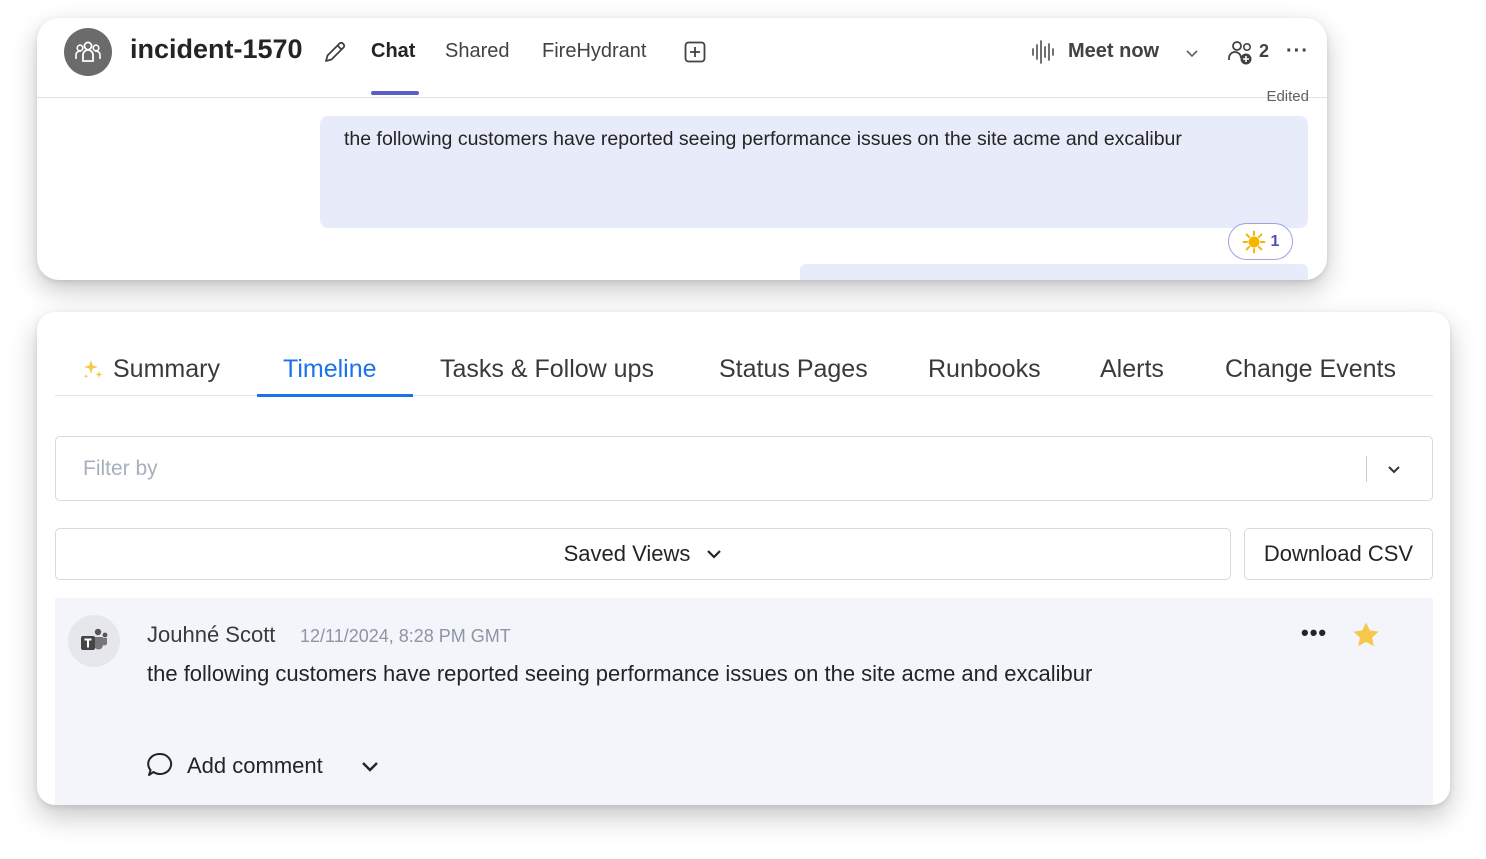  Describe the element at coordinates (211, 634) in the screenshot. I see `entry-author: Jouhné Scott` at that location.